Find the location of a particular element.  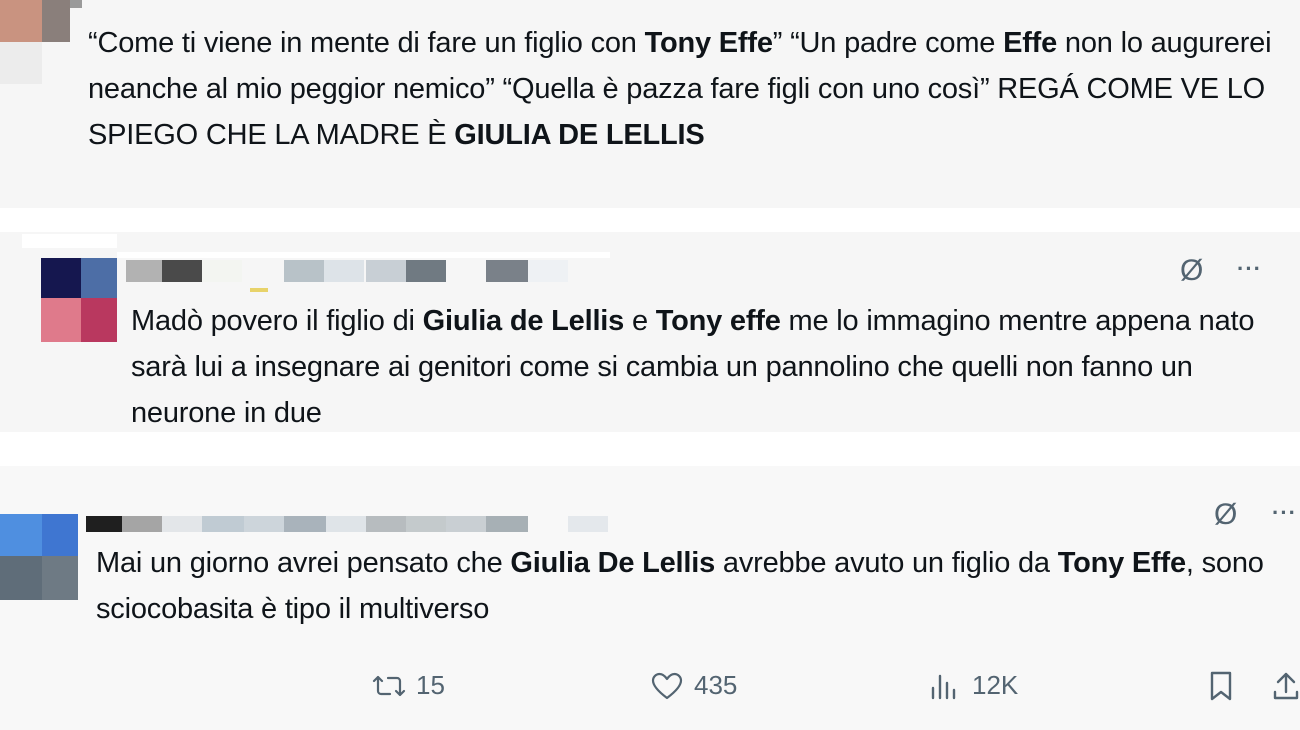

mention-tony-effe: Tony effe is located at coordinates (718, 321).